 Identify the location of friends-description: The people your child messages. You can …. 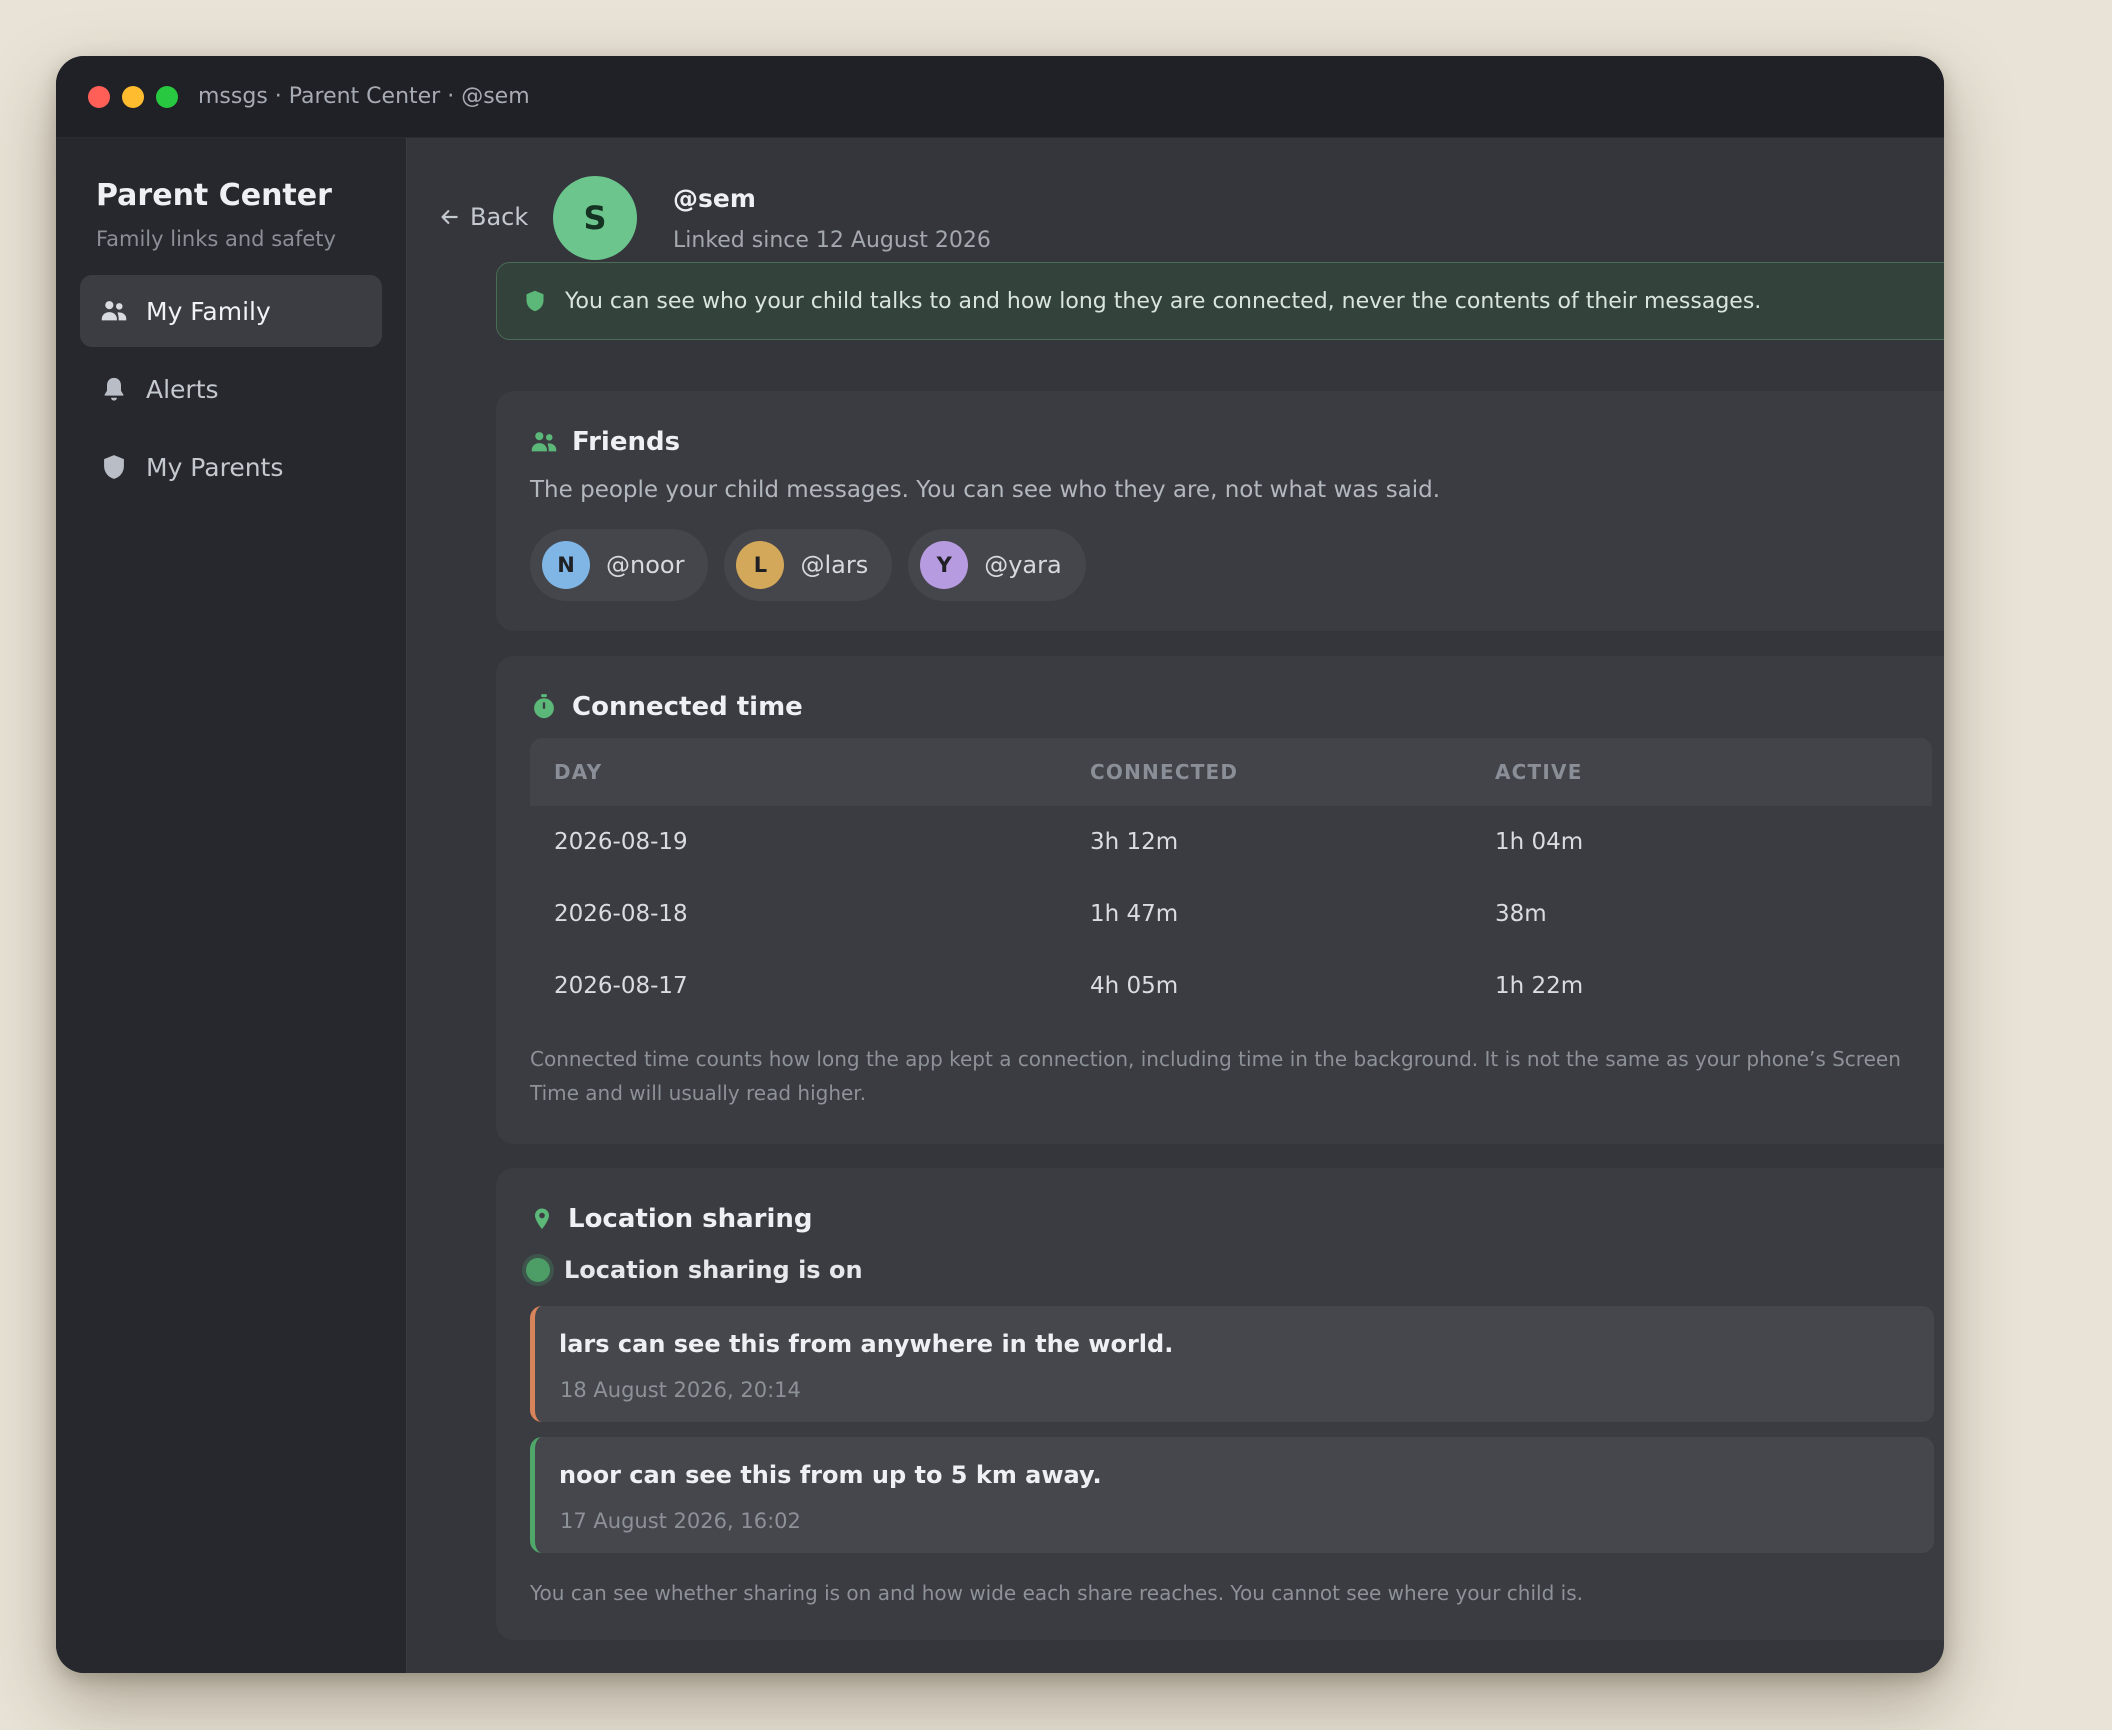
(985, 490).